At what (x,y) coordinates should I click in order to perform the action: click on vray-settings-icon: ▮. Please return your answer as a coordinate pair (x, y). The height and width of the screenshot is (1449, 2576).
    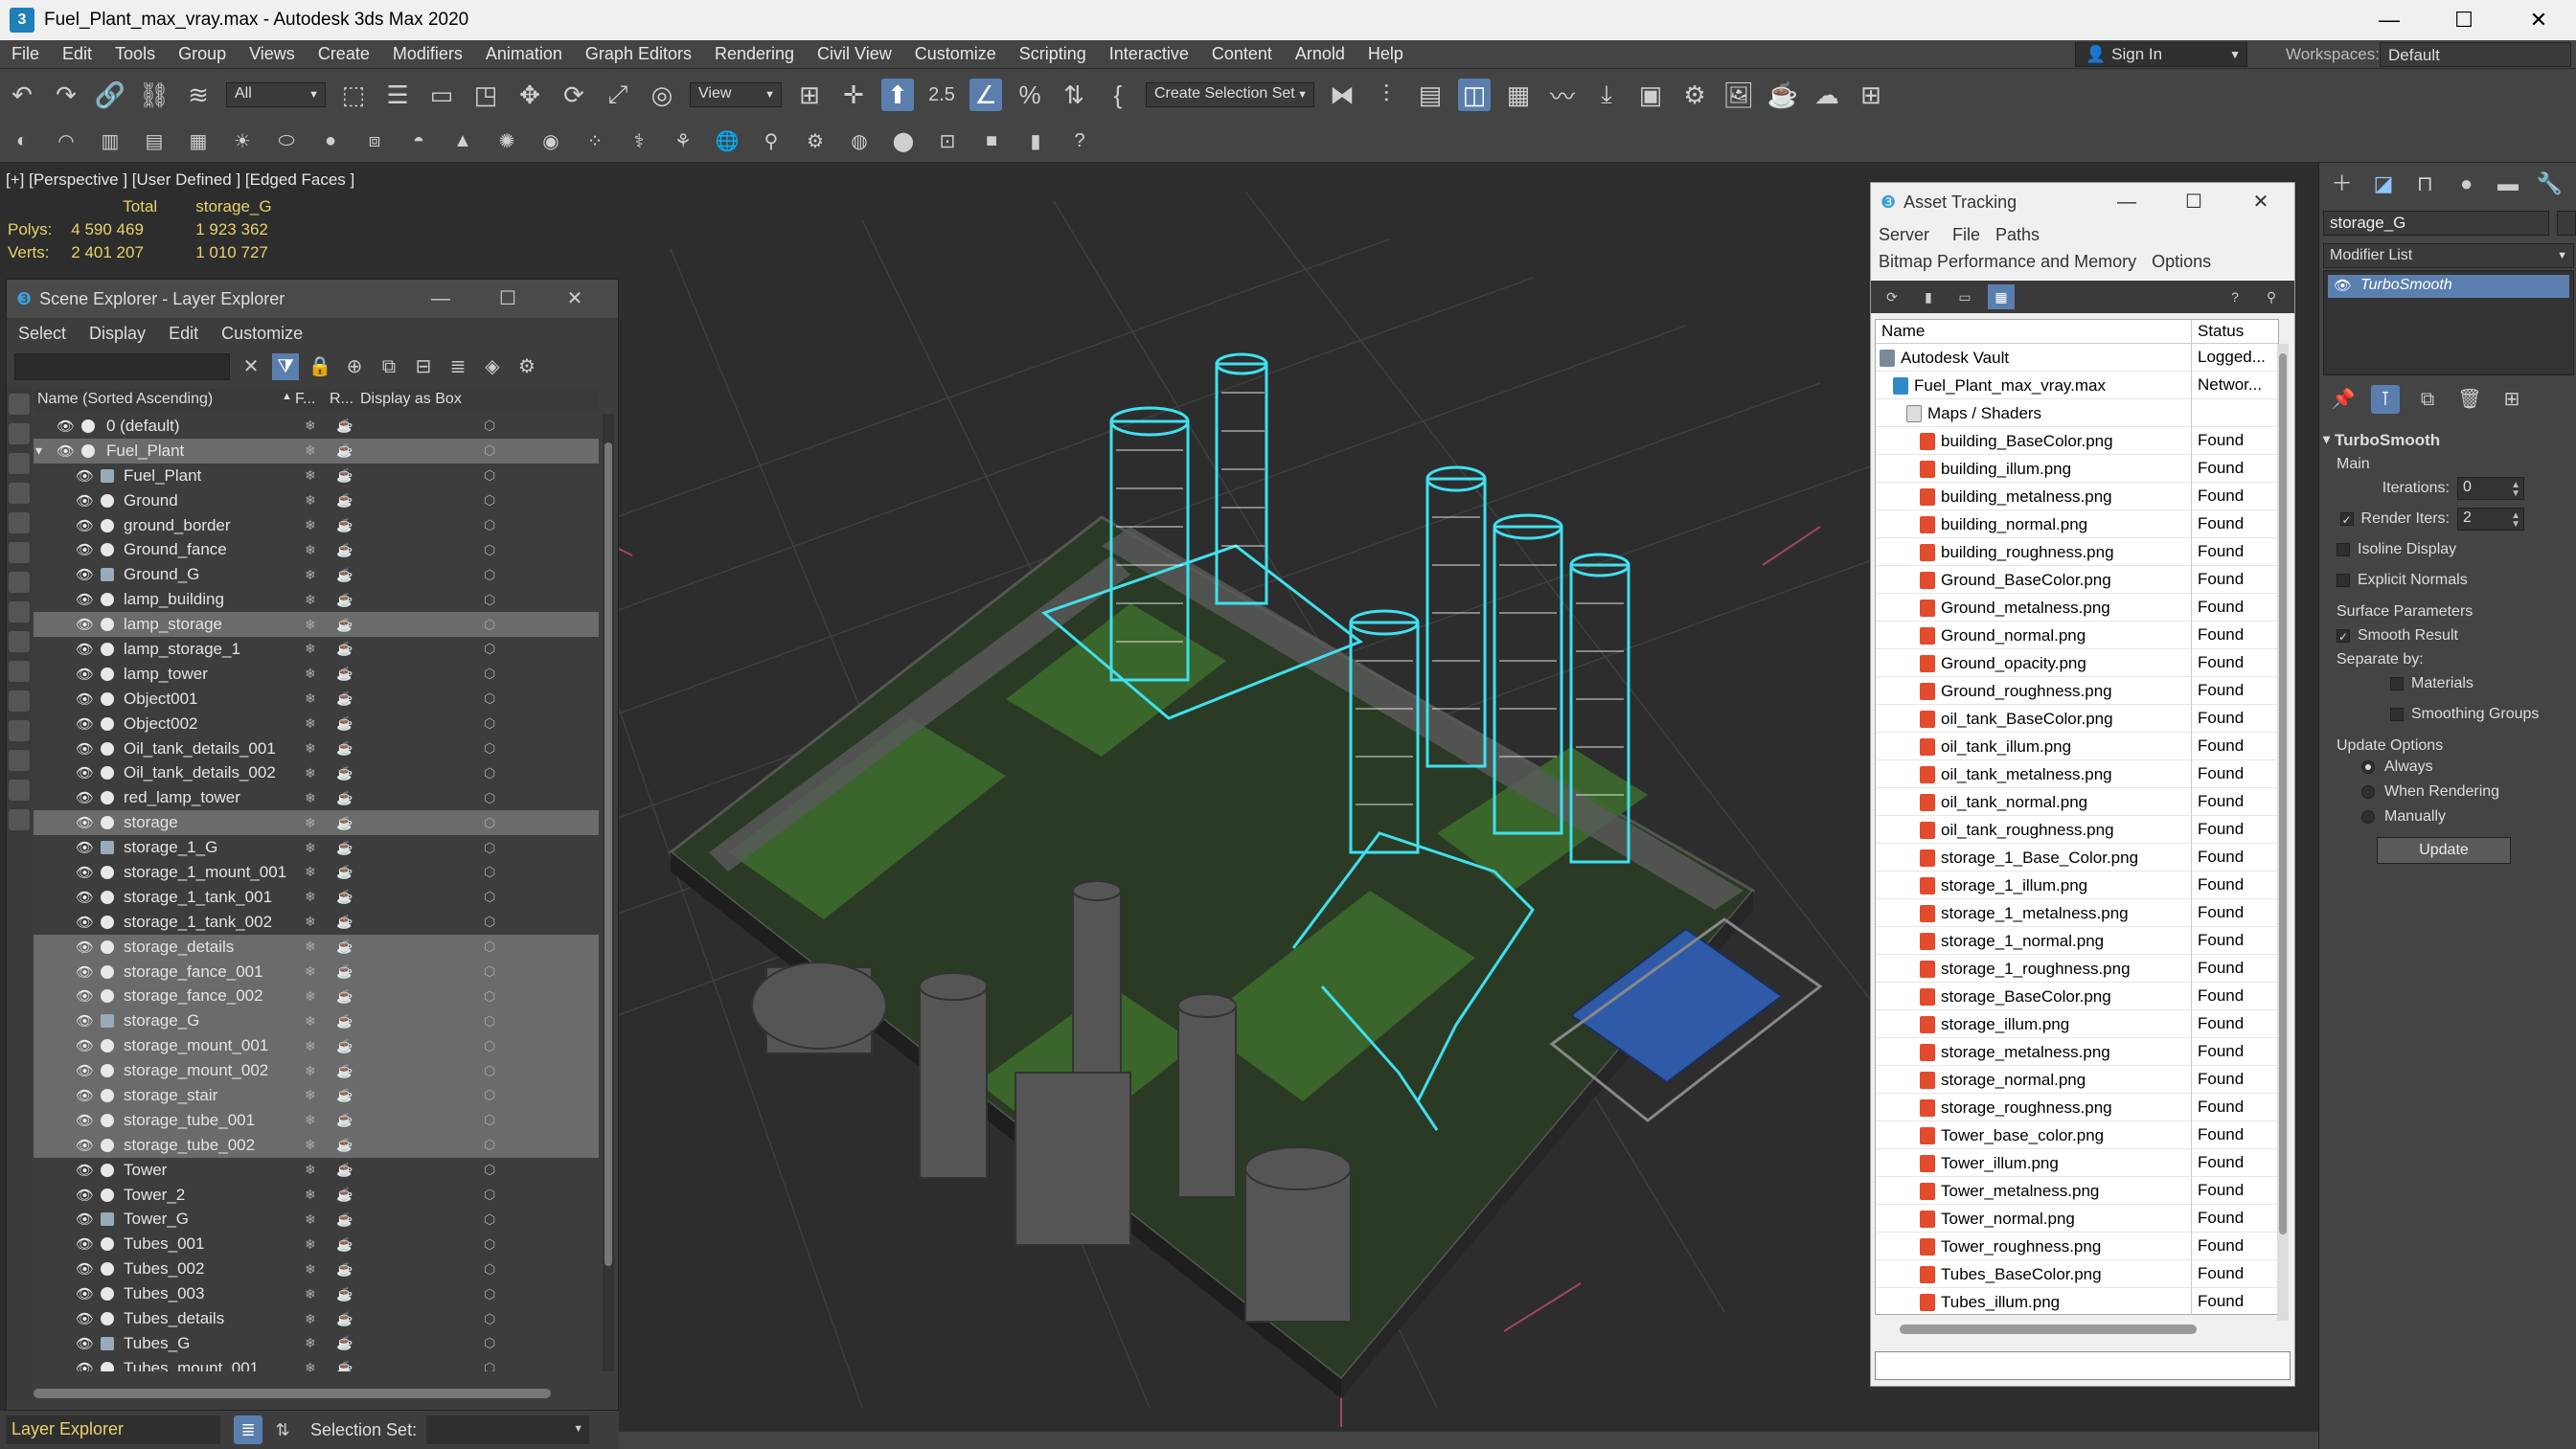
    Looking at the image, I should click on (1035, 141).